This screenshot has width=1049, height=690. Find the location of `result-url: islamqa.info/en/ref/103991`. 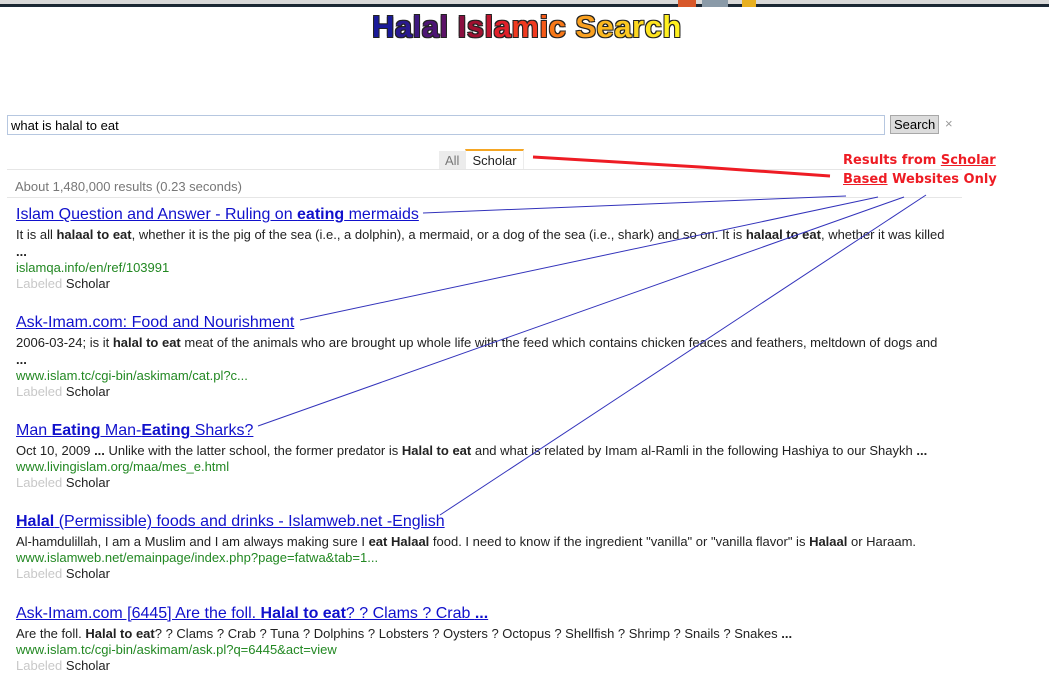

result-url: islamqa.info/en/ref/103991 is located at coordinates (93, 267).